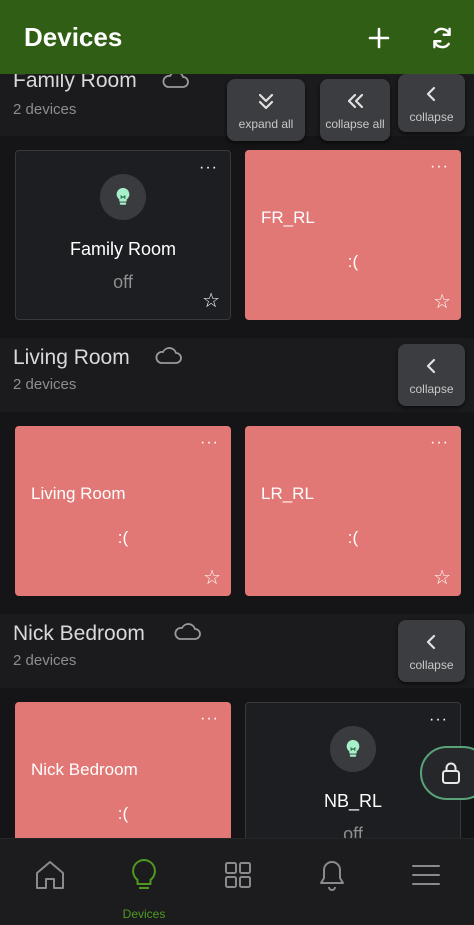 This screenshot has height=925, width=474. What do you see at coordinates (353, 511) in the screenshot?
I see `device-tile-error: ··· LR_RL :( ☆` at bounding box center [353, 511].